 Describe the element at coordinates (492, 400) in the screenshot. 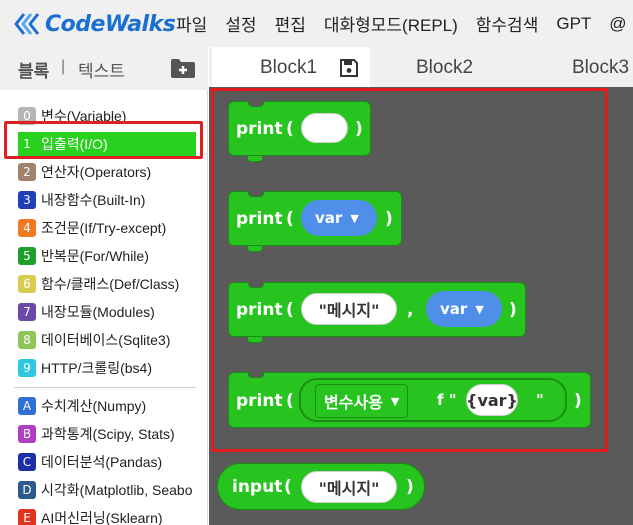

I see `fstring-var-placeholder: {var}` at that location.